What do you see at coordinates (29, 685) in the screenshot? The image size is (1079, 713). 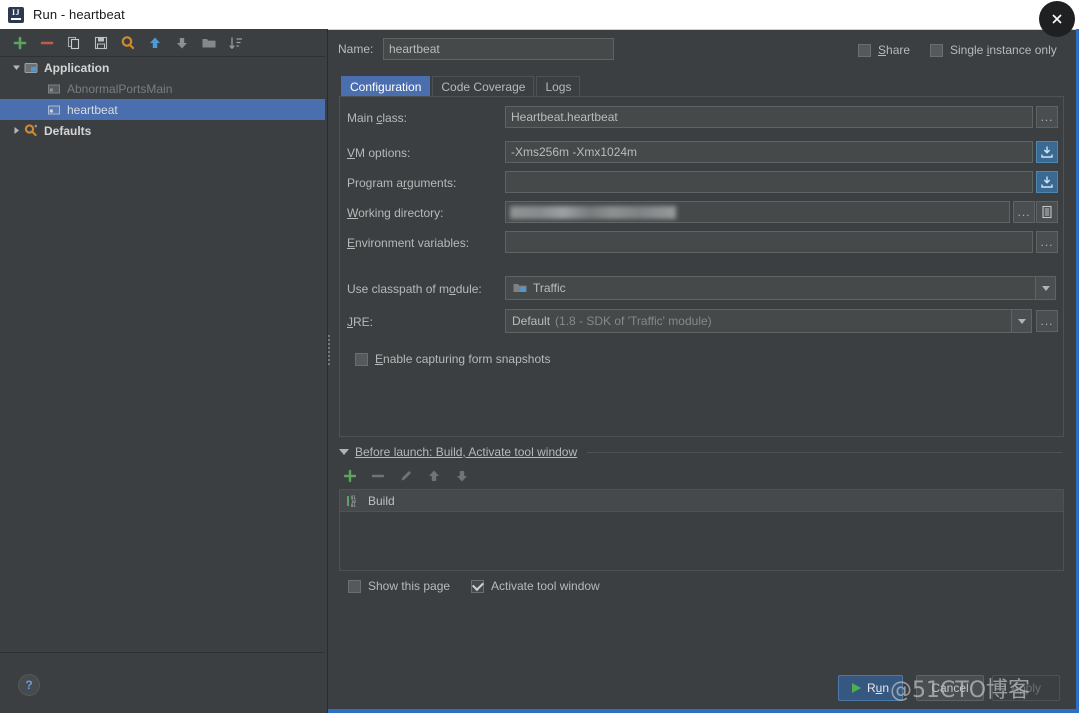 I see `help-icon: ?` at bounding box center [29, 685].